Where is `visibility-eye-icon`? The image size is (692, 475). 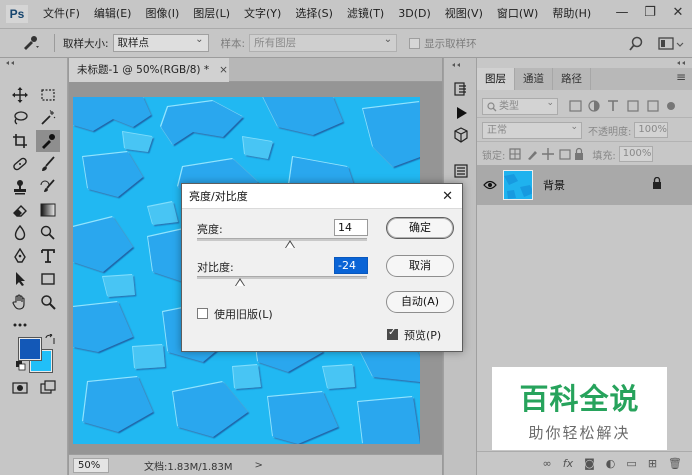
visibility-eye-icon is located at coordinates (490, 185).